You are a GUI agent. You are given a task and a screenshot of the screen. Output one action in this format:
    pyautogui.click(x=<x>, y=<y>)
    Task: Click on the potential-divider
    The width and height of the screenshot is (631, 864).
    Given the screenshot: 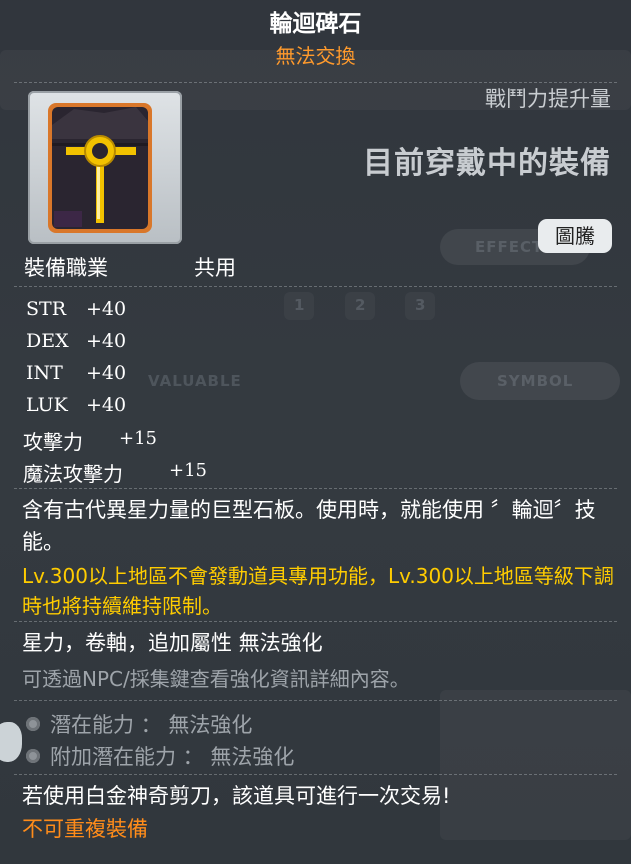 What is the action you would take?
    pyautogui.click(x=315, y=775)
    